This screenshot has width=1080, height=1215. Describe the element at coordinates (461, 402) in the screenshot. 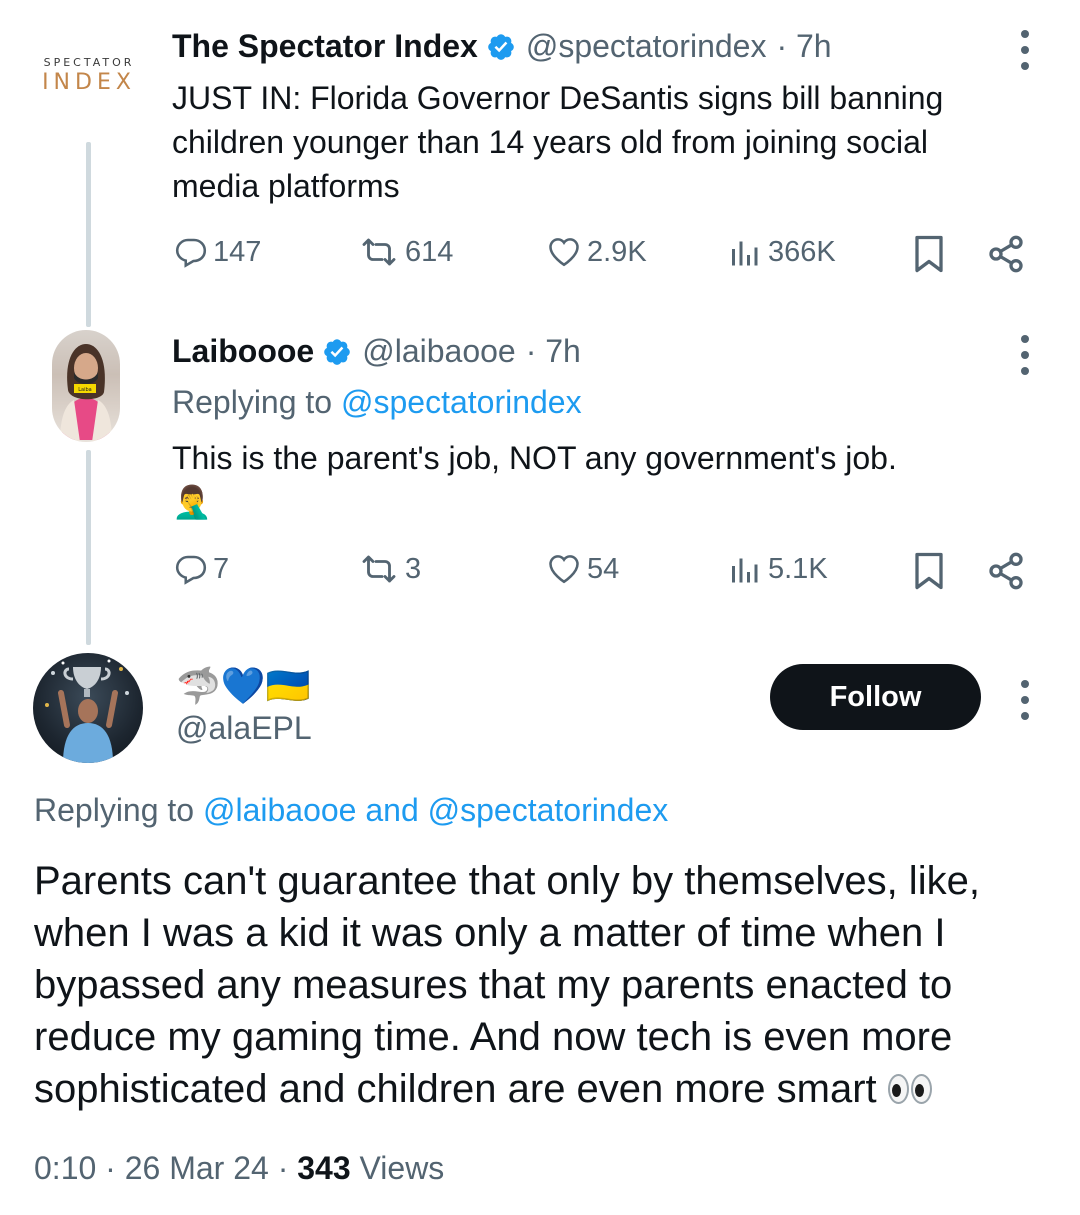

I see `replying-to-link: @spectatorindex` at that location.